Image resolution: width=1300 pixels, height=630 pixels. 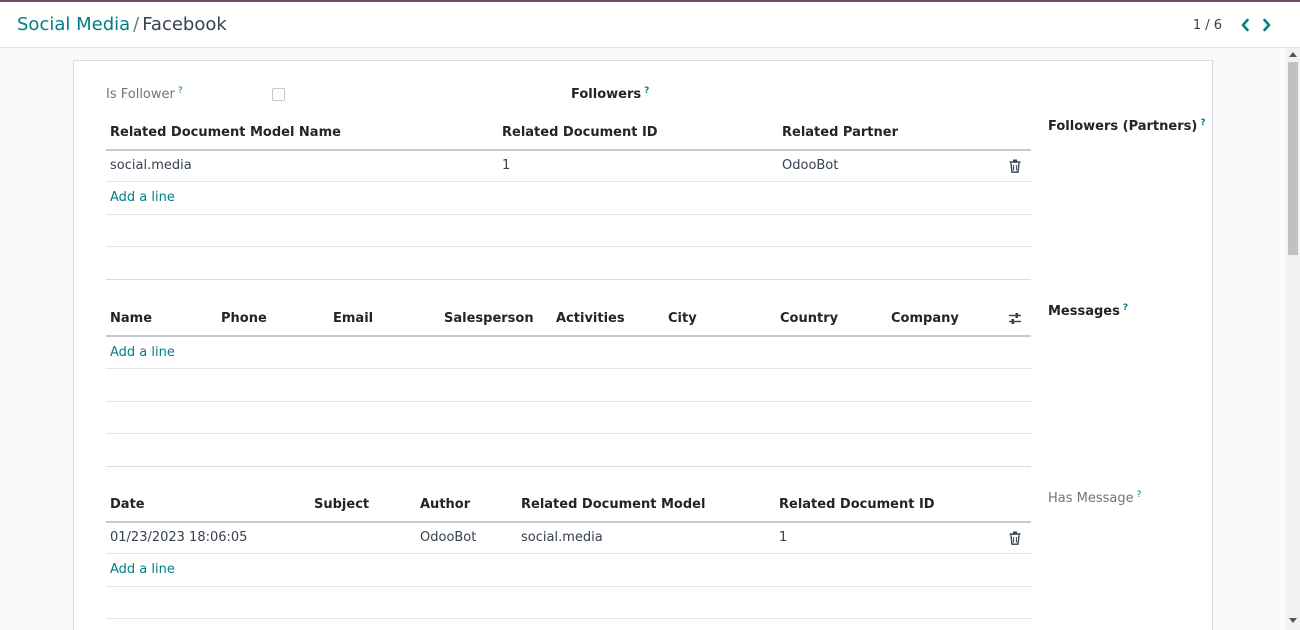 What do you see at coordinates (244, 318) in the screenshot?
I see `column-header: Phone` at bounding box center [244, 318].